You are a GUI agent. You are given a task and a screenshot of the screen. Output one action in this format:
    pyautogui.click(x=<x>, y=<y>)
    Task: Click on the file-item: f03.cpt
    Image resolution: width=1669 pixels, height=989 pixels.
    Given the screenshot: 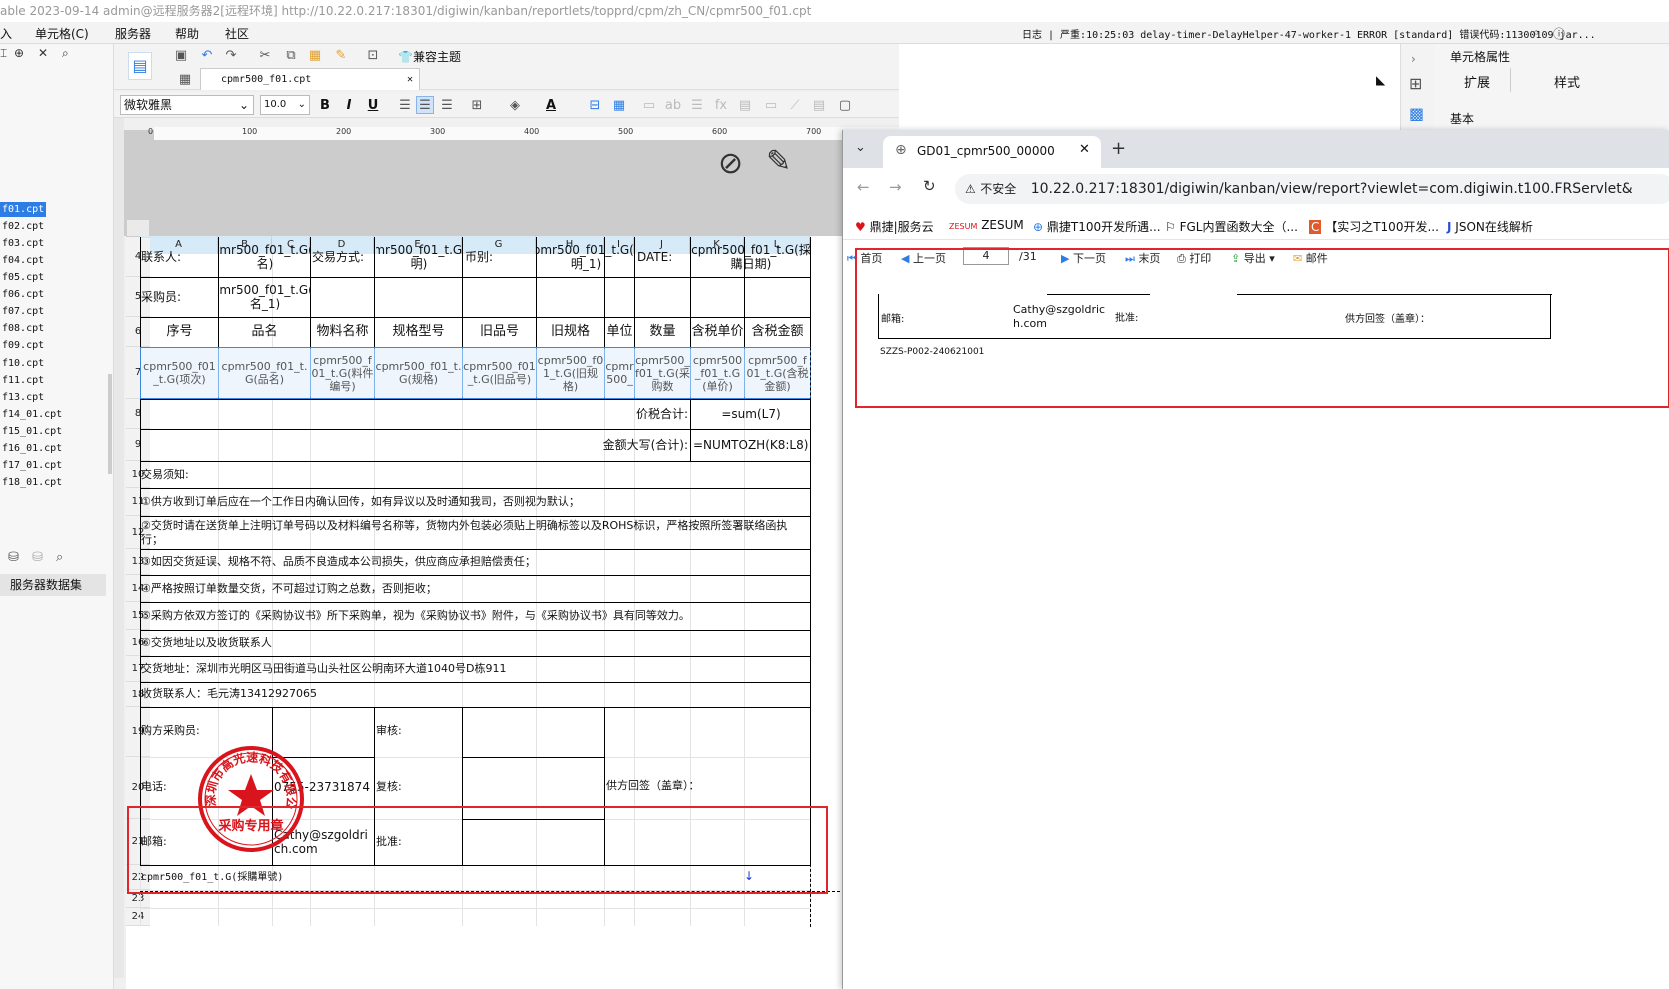 What is the action you would take?
    pyautogui.click(x=23, y=243)
    